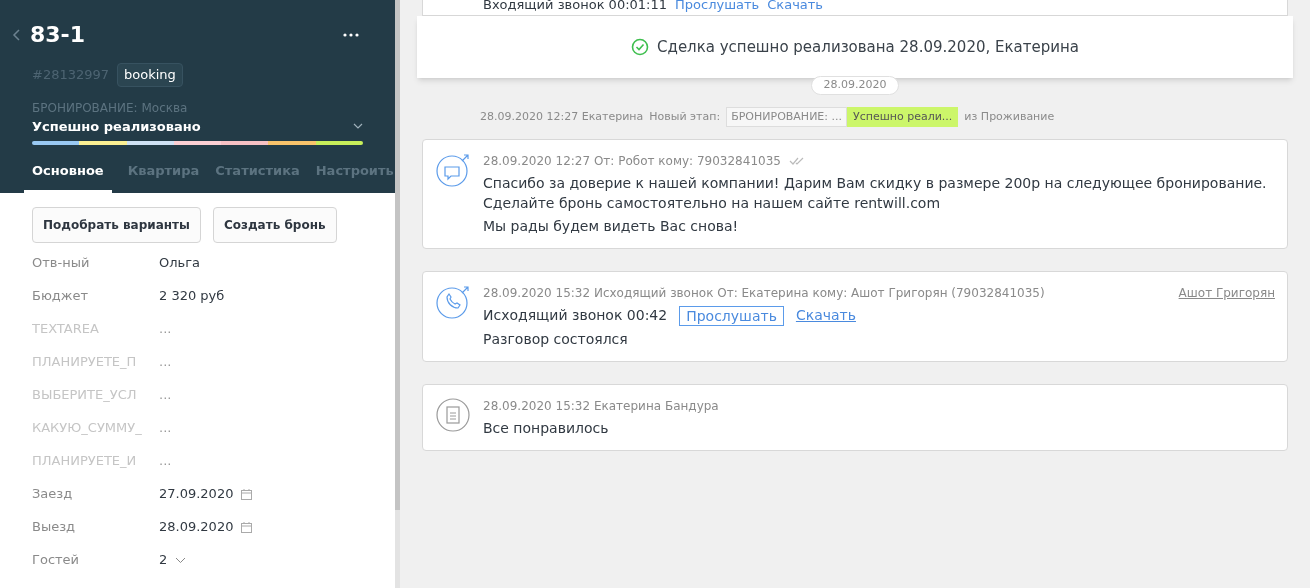 Image resolution: width=1310 pixels, height=588 pixels. I want to click on action-button: Создать бронь, so click(274, 224).